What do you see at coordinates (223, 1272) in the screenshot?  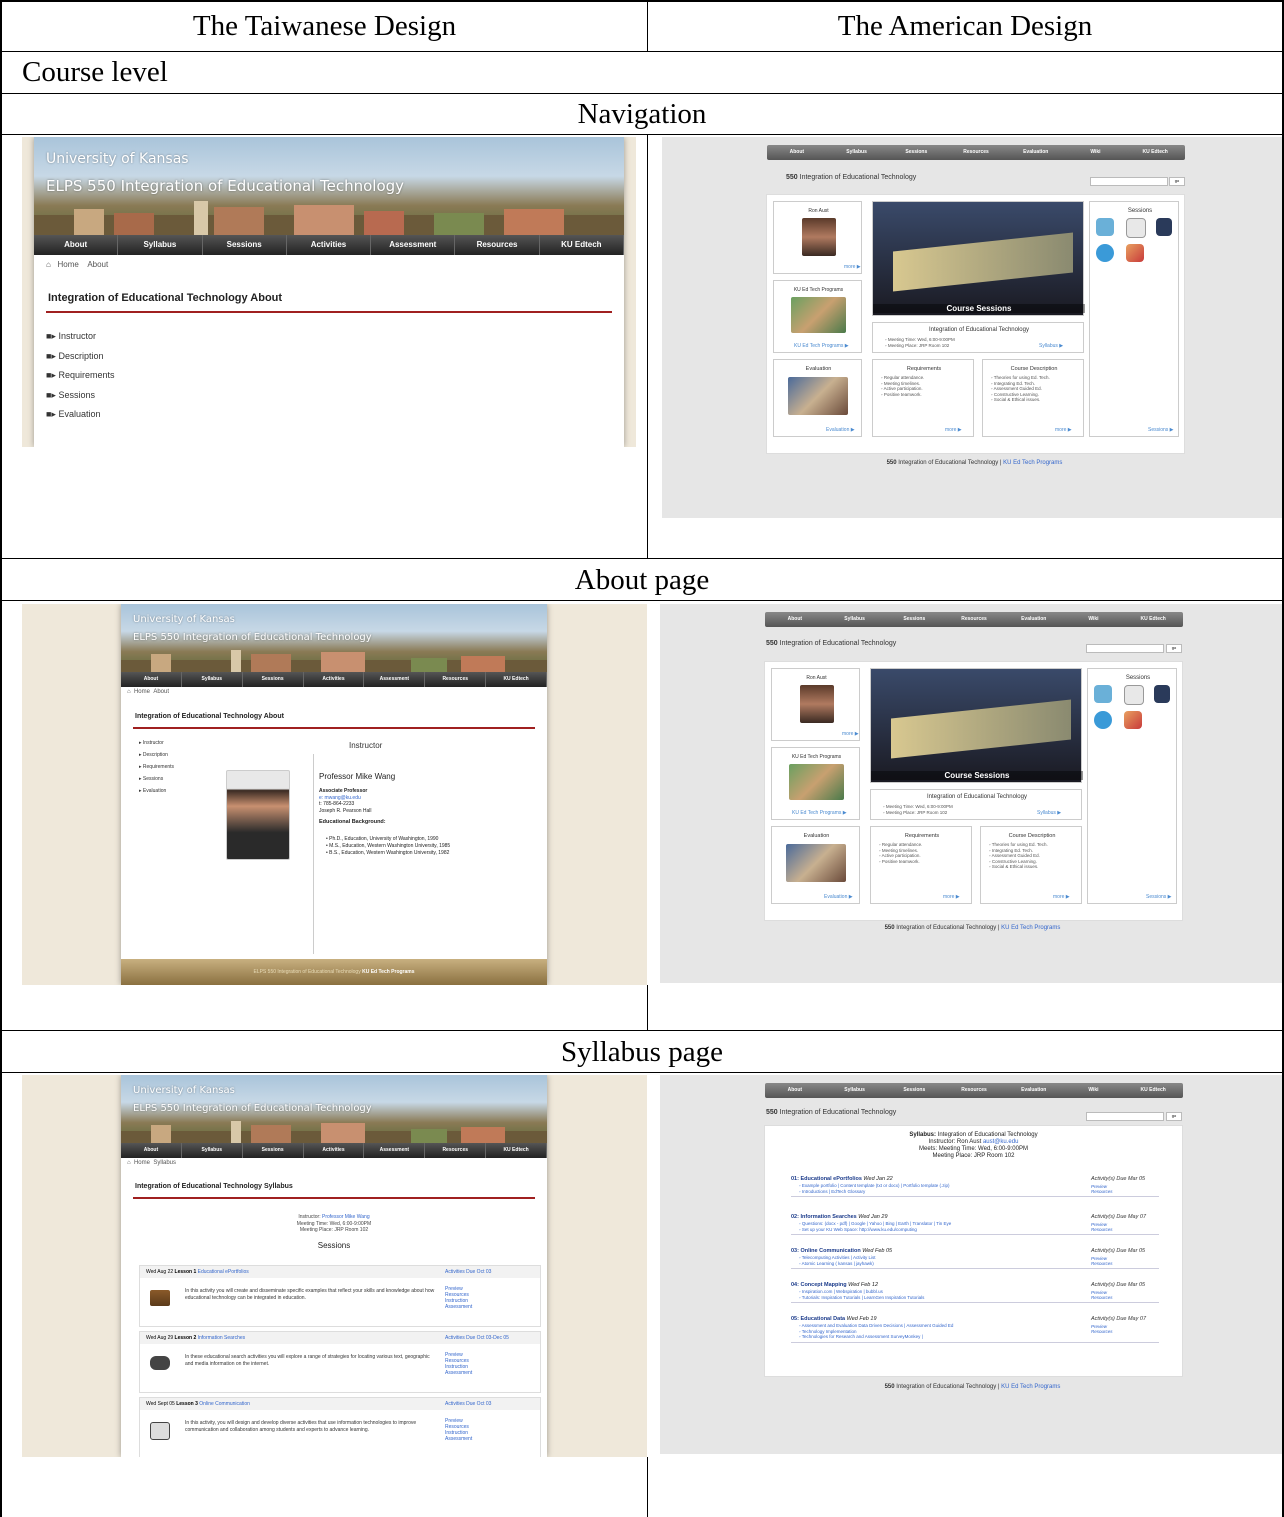 I see `tw-lesson-topic-link: Educational ePortfolios` at bounding box center [223, 1272].